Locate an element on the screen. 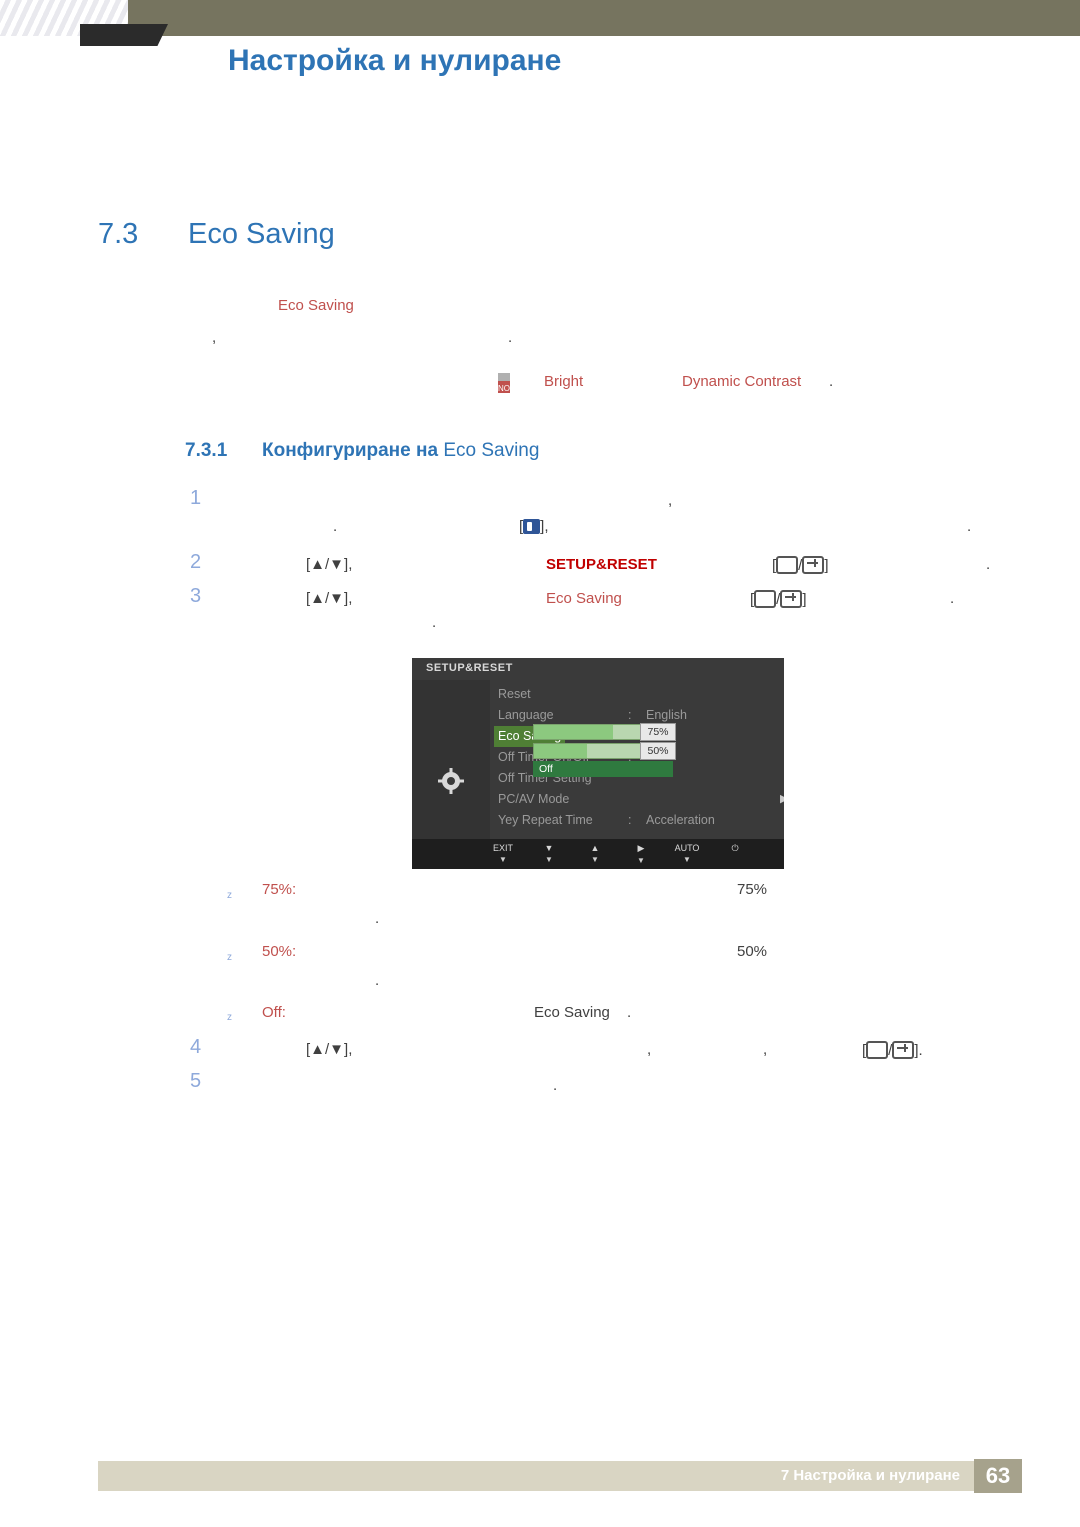 The height and width of the screenshot is (1527, 1080). step-number-5: 5 is located at coordinates (196, 1081).